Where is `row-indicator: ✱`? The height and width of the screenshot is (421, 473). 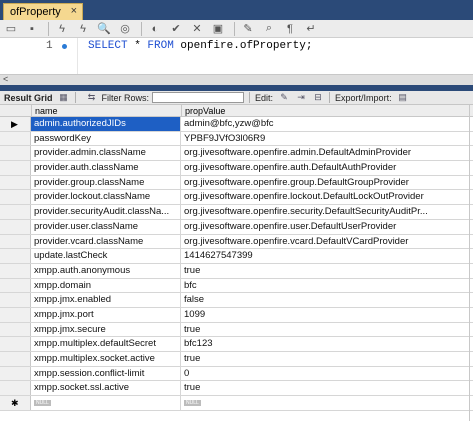 row-indicator: ✱ is located at coordinates (15, 403).